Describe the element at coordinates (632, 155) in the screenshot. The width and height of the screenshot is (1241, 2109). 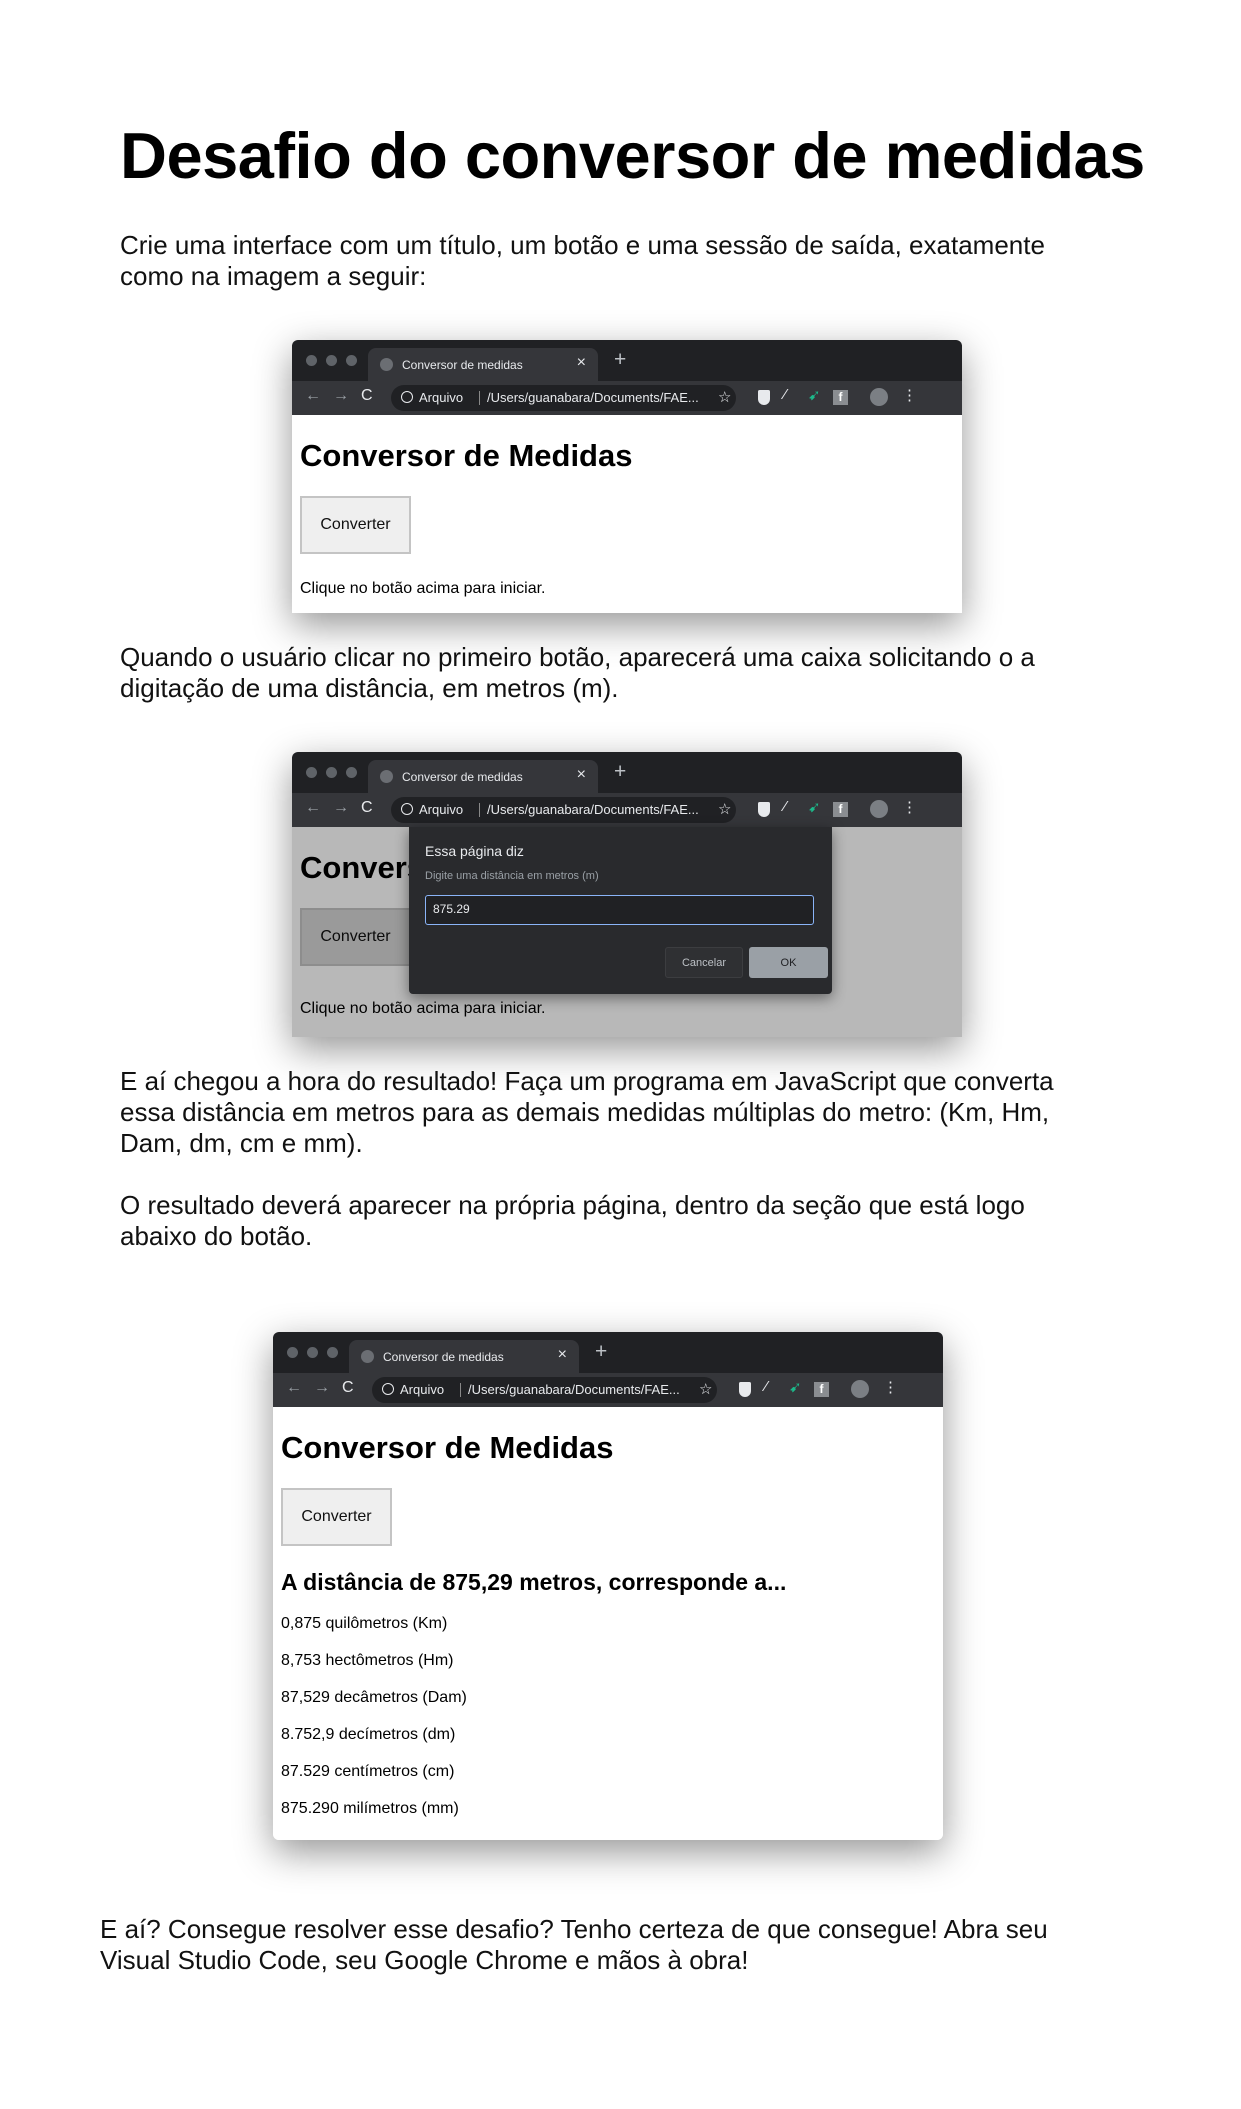
I see `page-title: Desafio do conversor de medidas` at that location.